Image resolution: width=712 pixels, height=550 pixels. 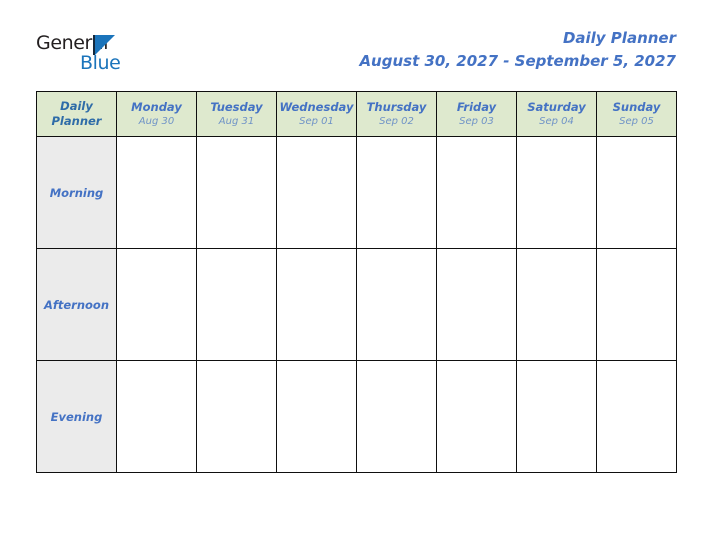 What do you see at coordinates (316, 304) in the screenshot?
I see `slot-afternoon-wednesday` at bounding box center [316, 304].